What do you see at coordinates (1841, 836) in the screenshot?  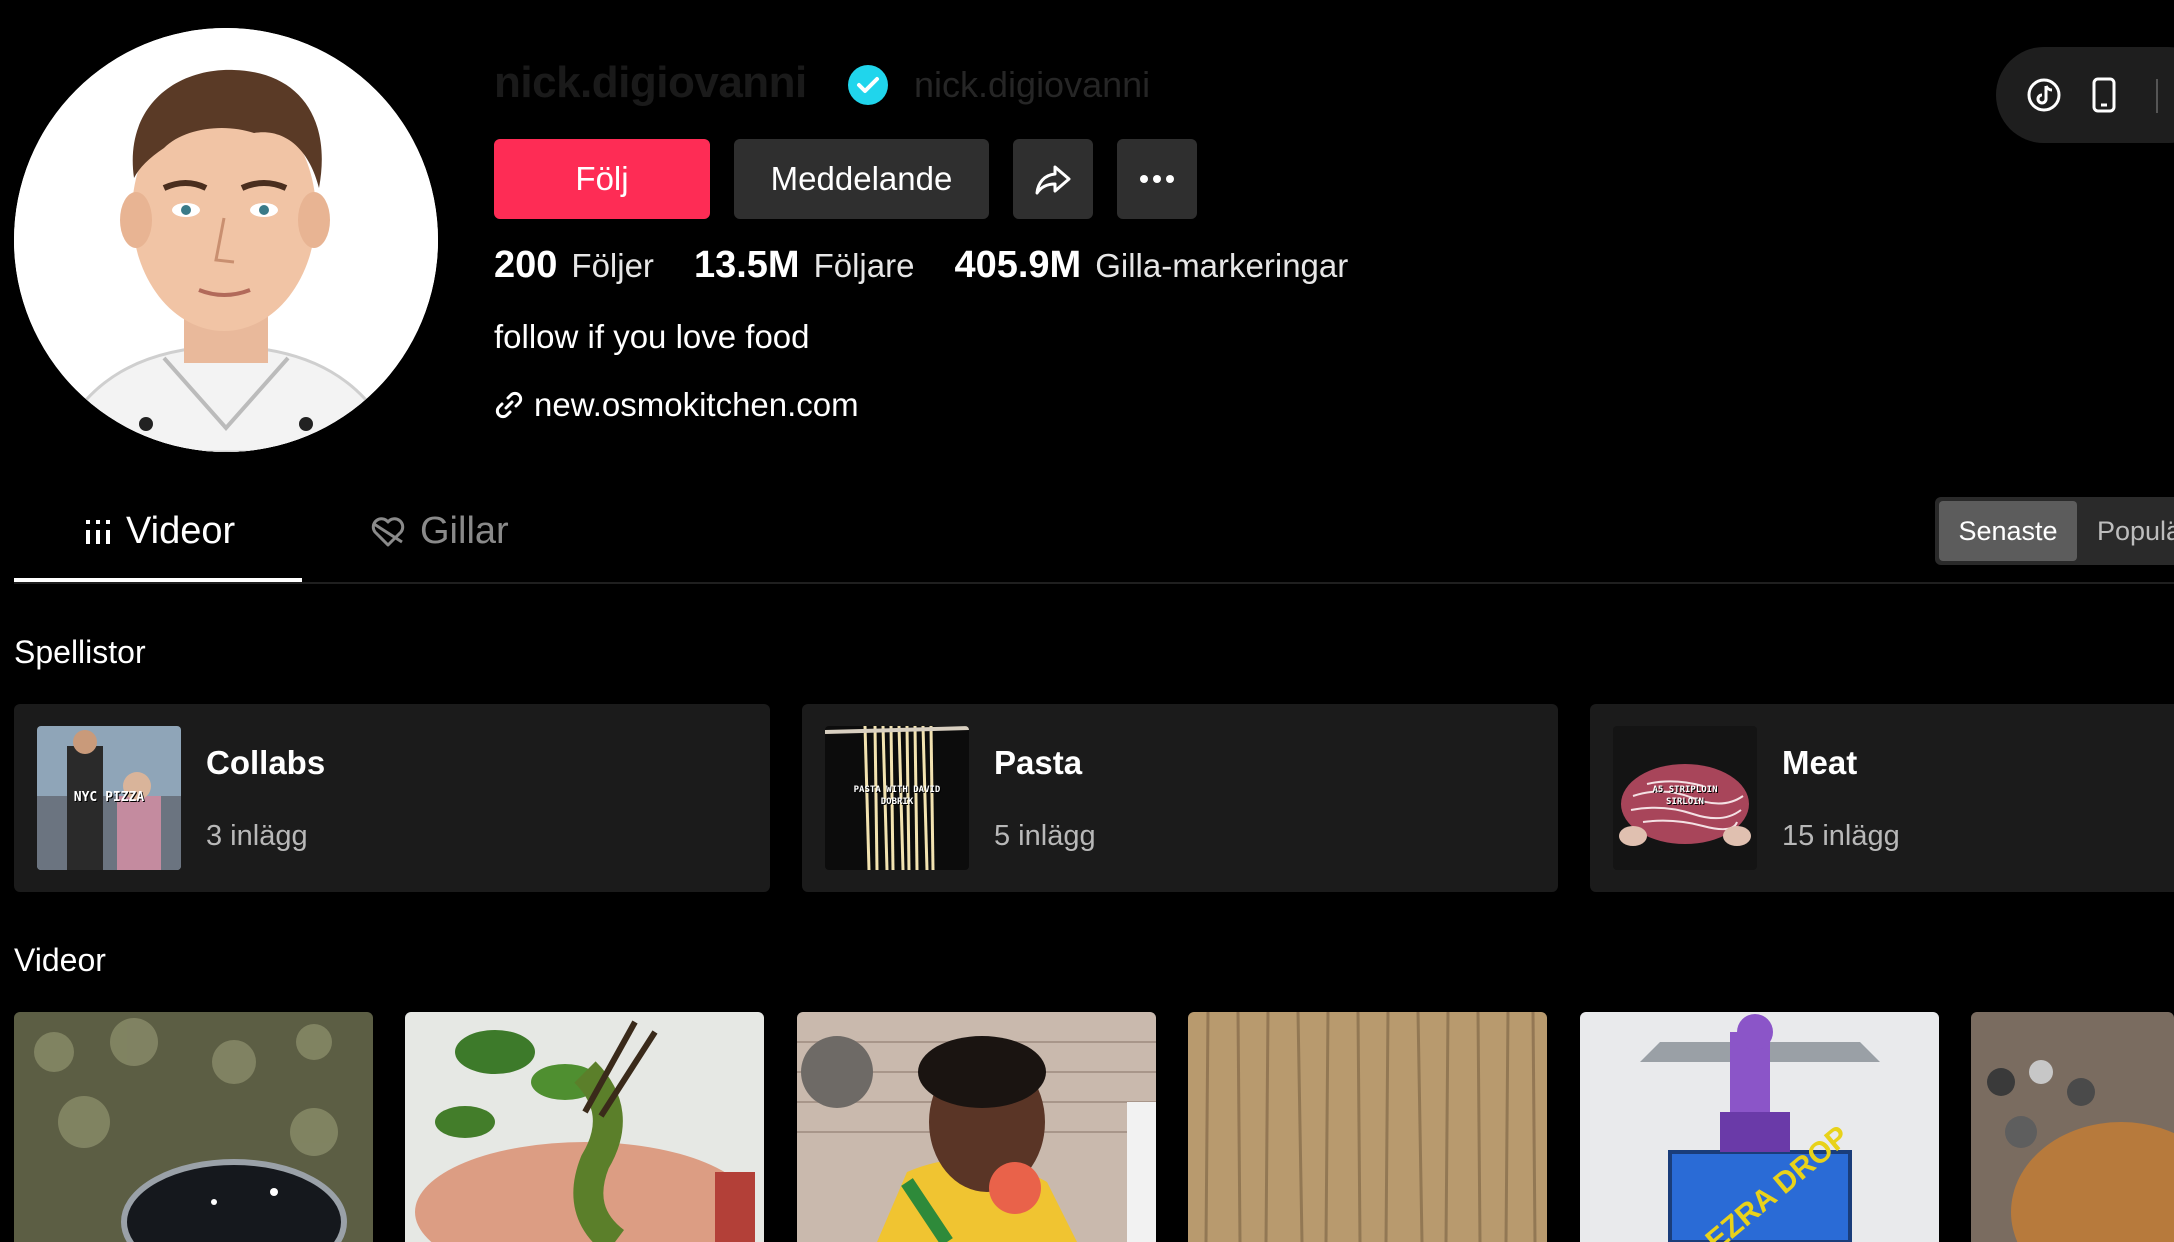 I see `playlist-count: 15 inlägg` at bounding box center [1841, 836].